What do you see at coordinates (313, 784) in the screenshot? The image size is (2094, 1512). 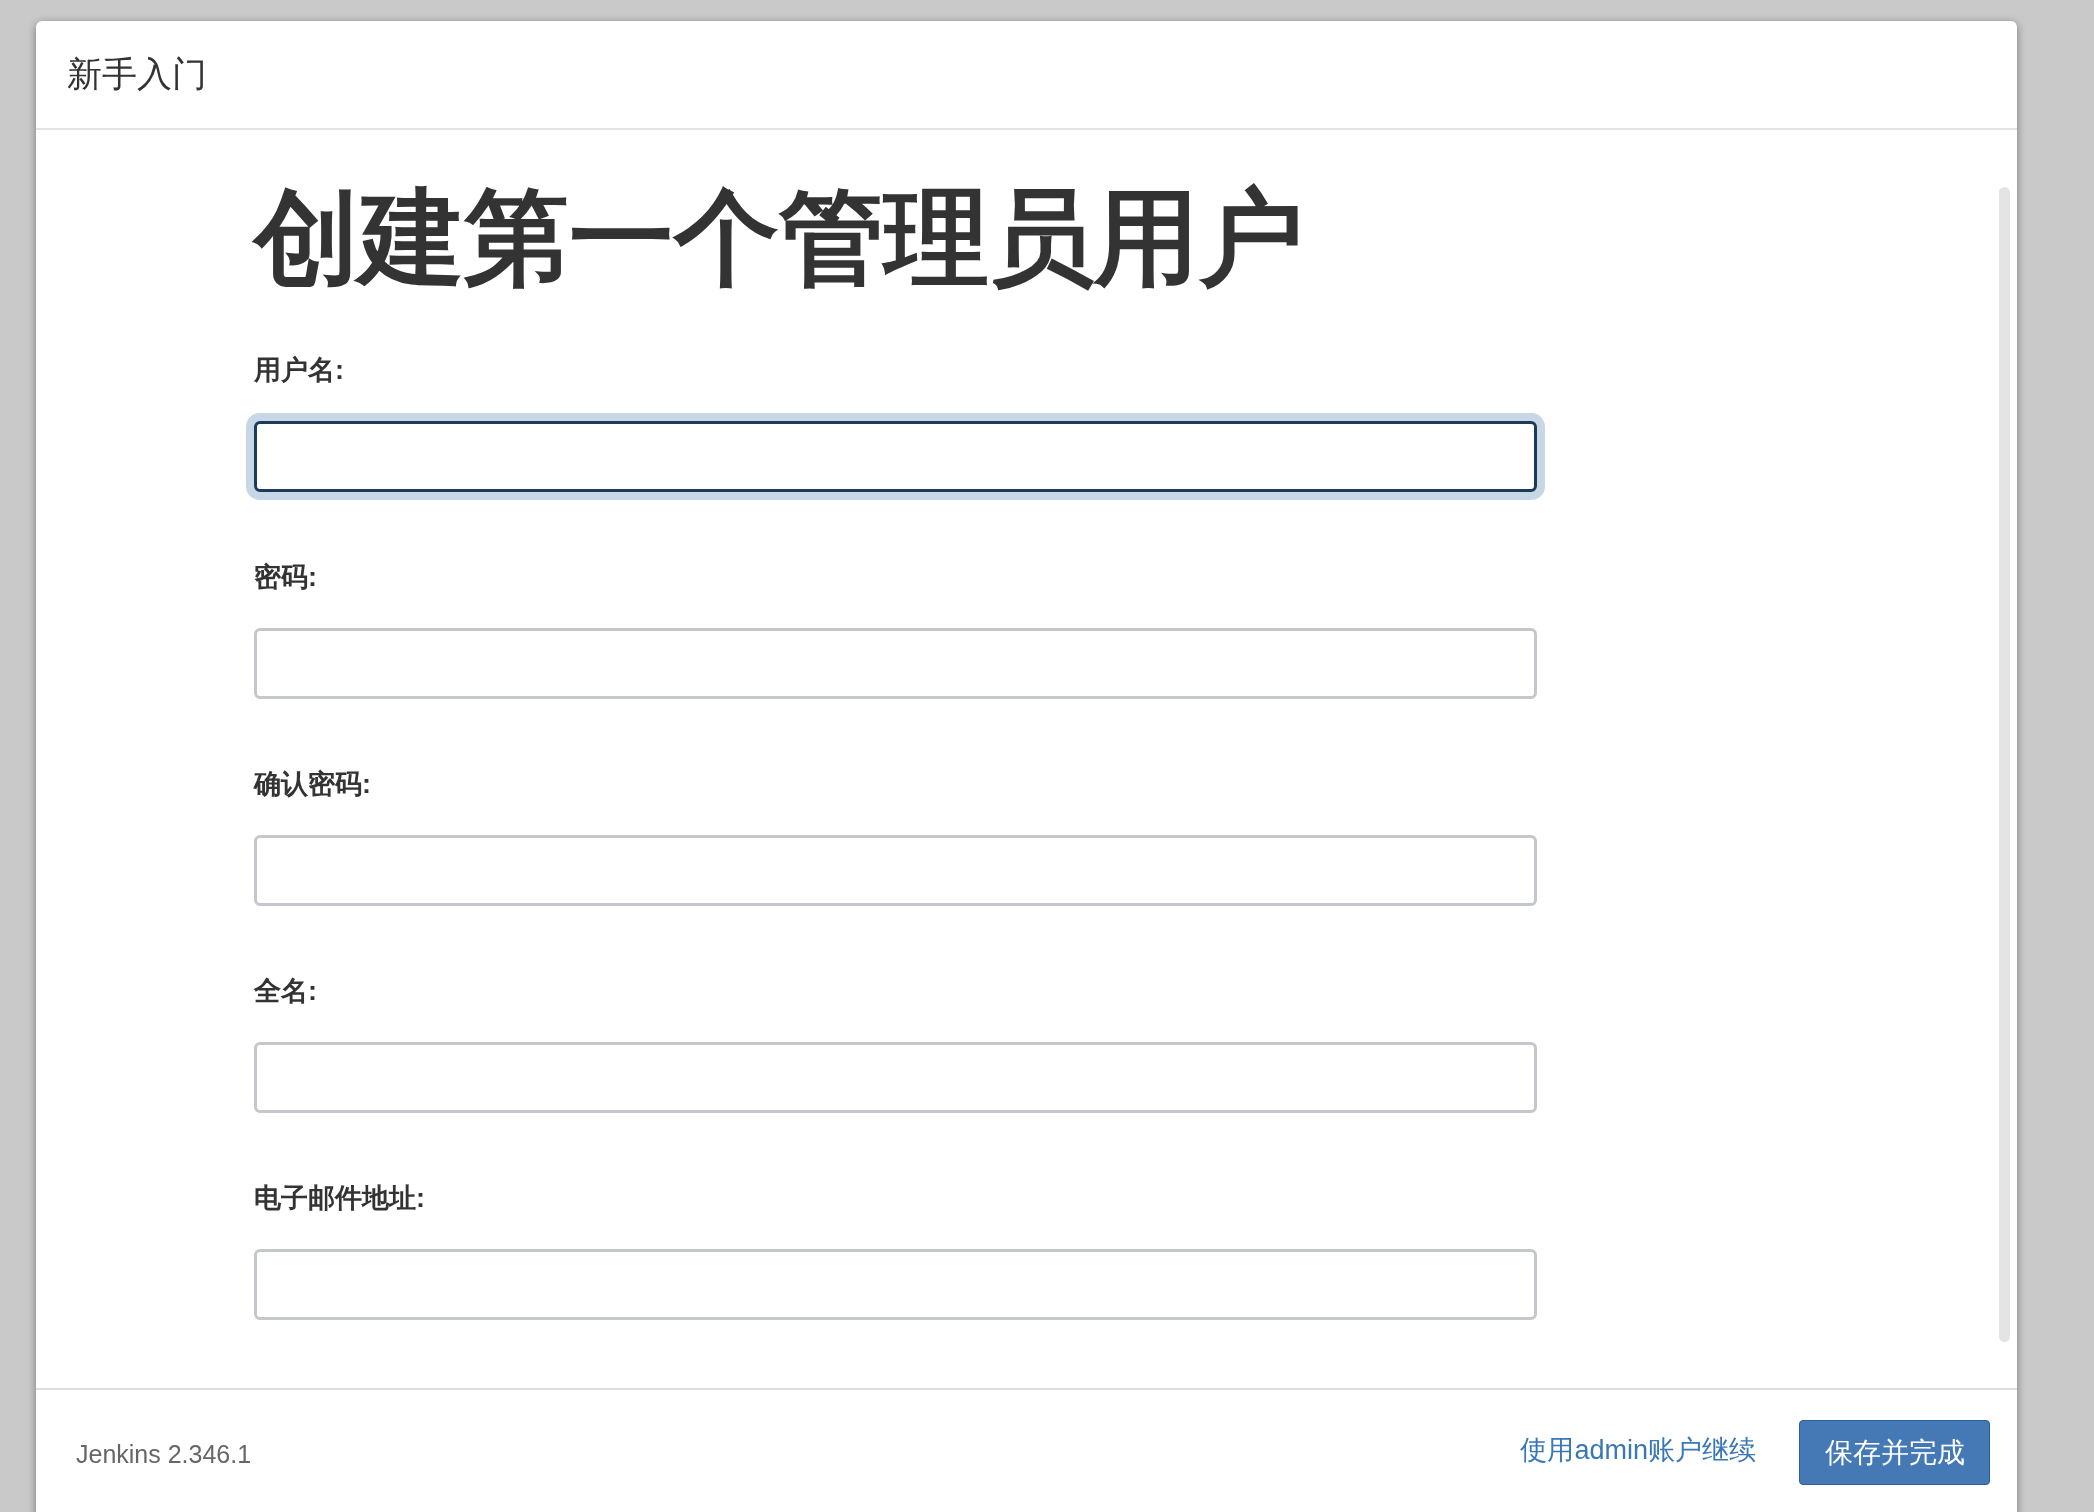 I see `field-label: 确认密码:` at bounding box center [313, 784].